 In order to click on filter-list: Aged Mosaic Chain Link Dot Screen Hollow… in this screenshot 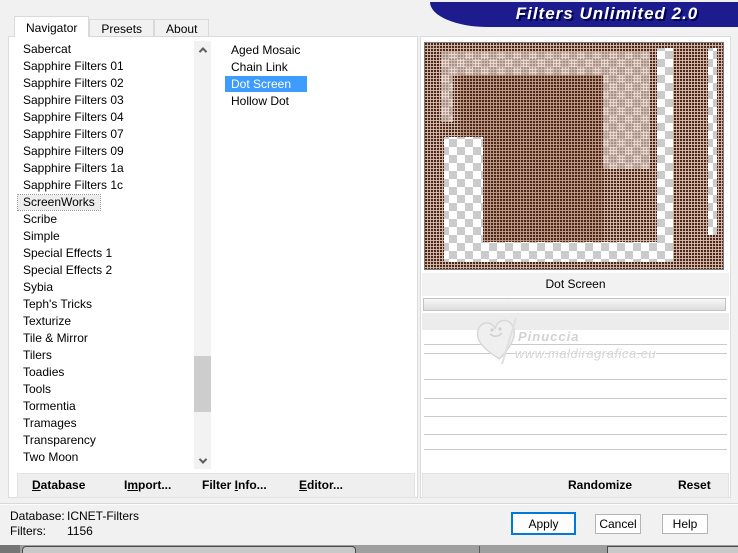, I will do `click(320, 76)`.